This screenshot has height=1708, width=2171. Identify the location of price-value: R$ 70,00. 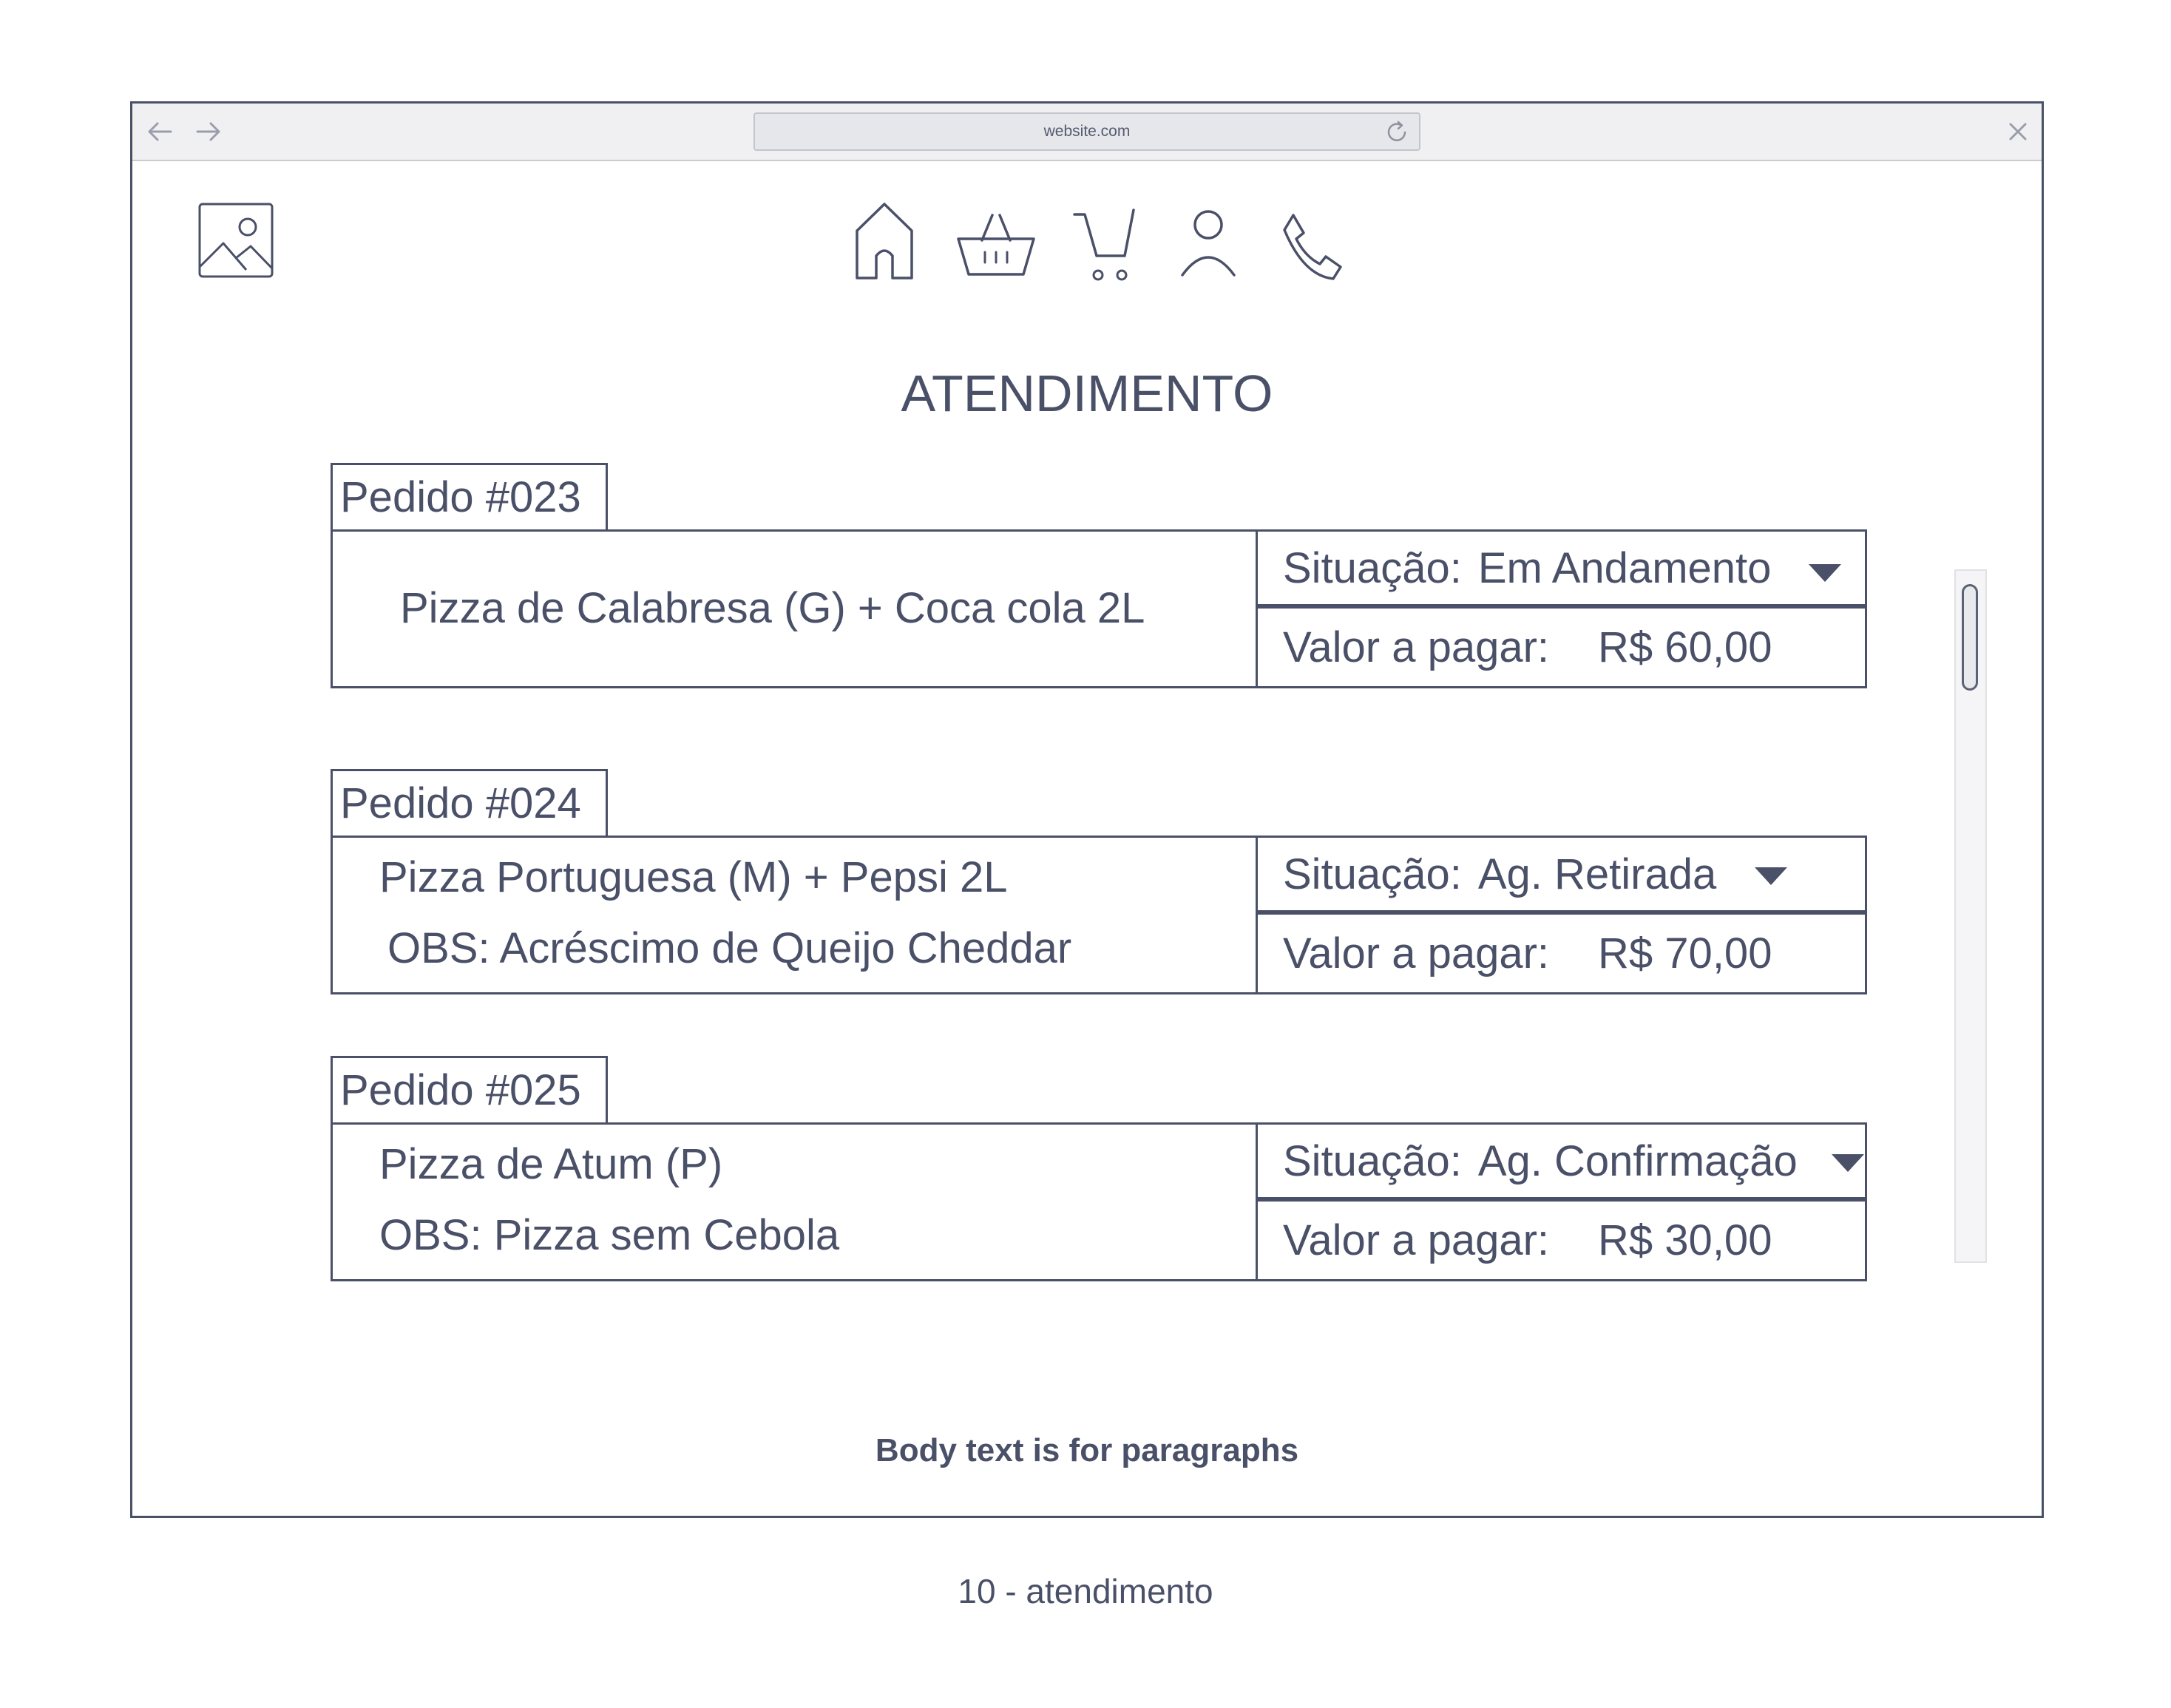
(1685, 953).